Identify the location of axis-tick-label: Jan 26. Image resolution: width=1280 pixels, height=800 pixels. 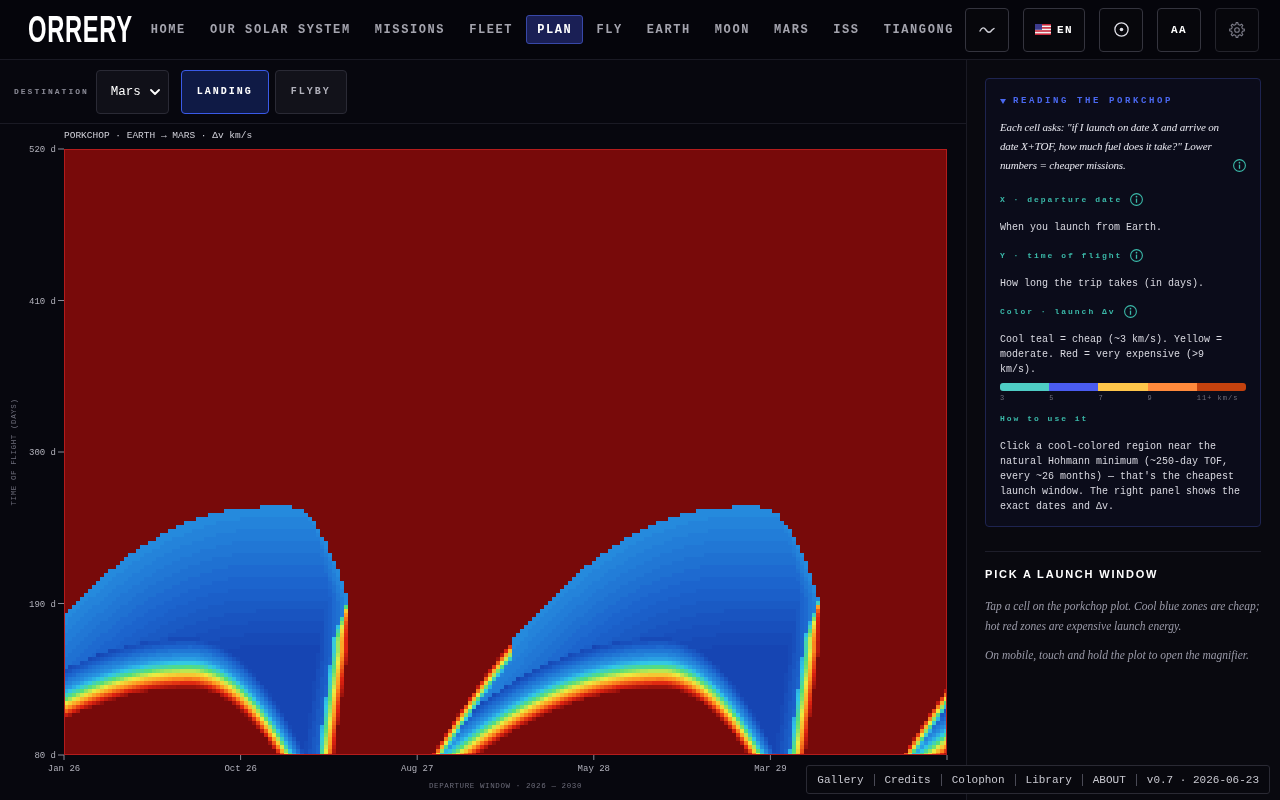
(64, 769).